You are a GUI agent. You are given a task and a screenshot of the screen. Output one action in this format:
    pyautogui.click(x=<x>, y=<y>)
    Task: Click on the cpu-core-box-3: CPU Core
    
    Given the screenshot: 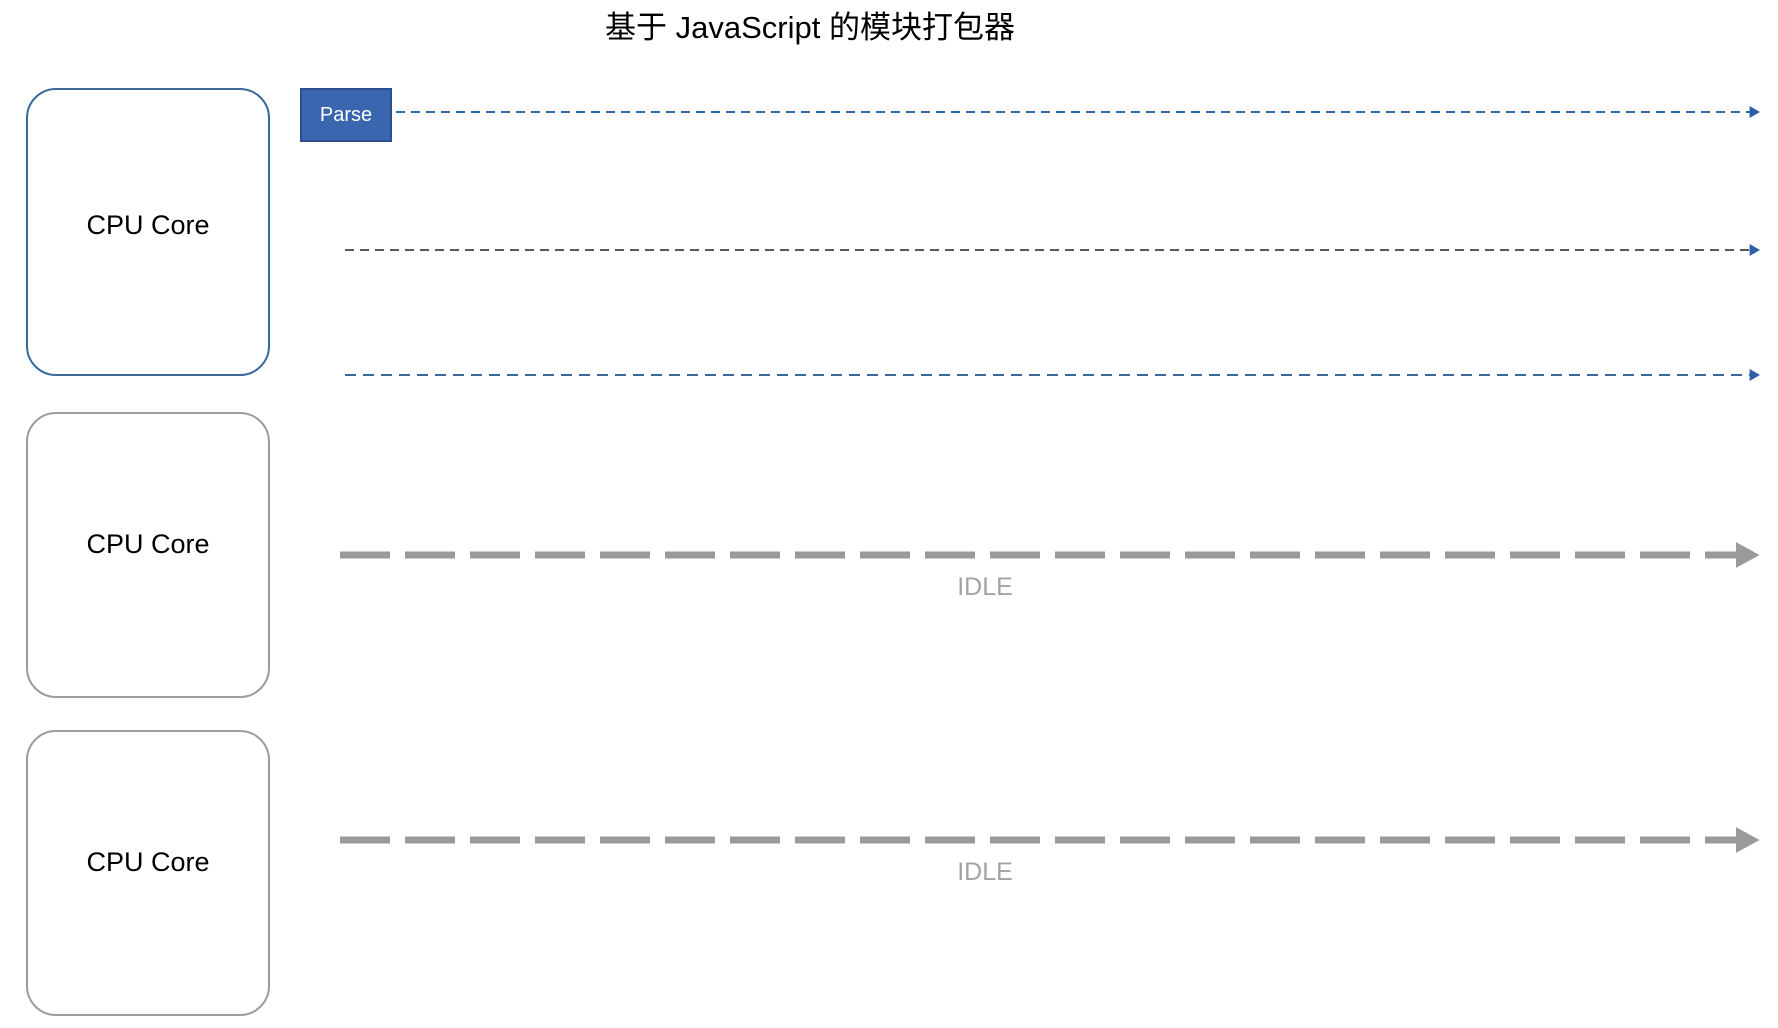 What is the action you would take?
    pyautogui.click(x=148, y=873)
    